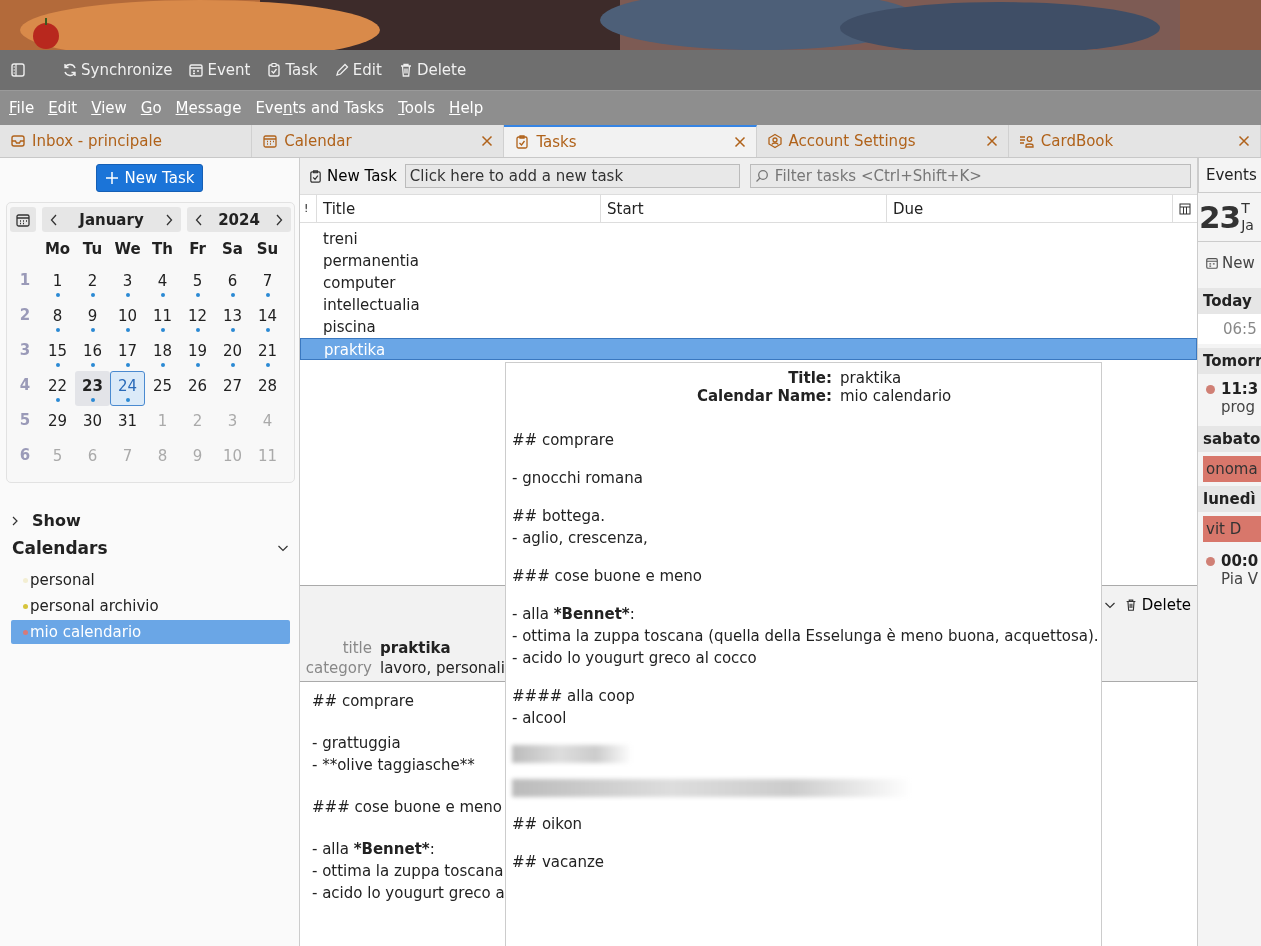 The image size is (1261, 946). Describe the element at coordinates (393, 765) in the screenshot. I see `description-line: - **olive taggiasche**` at that location.